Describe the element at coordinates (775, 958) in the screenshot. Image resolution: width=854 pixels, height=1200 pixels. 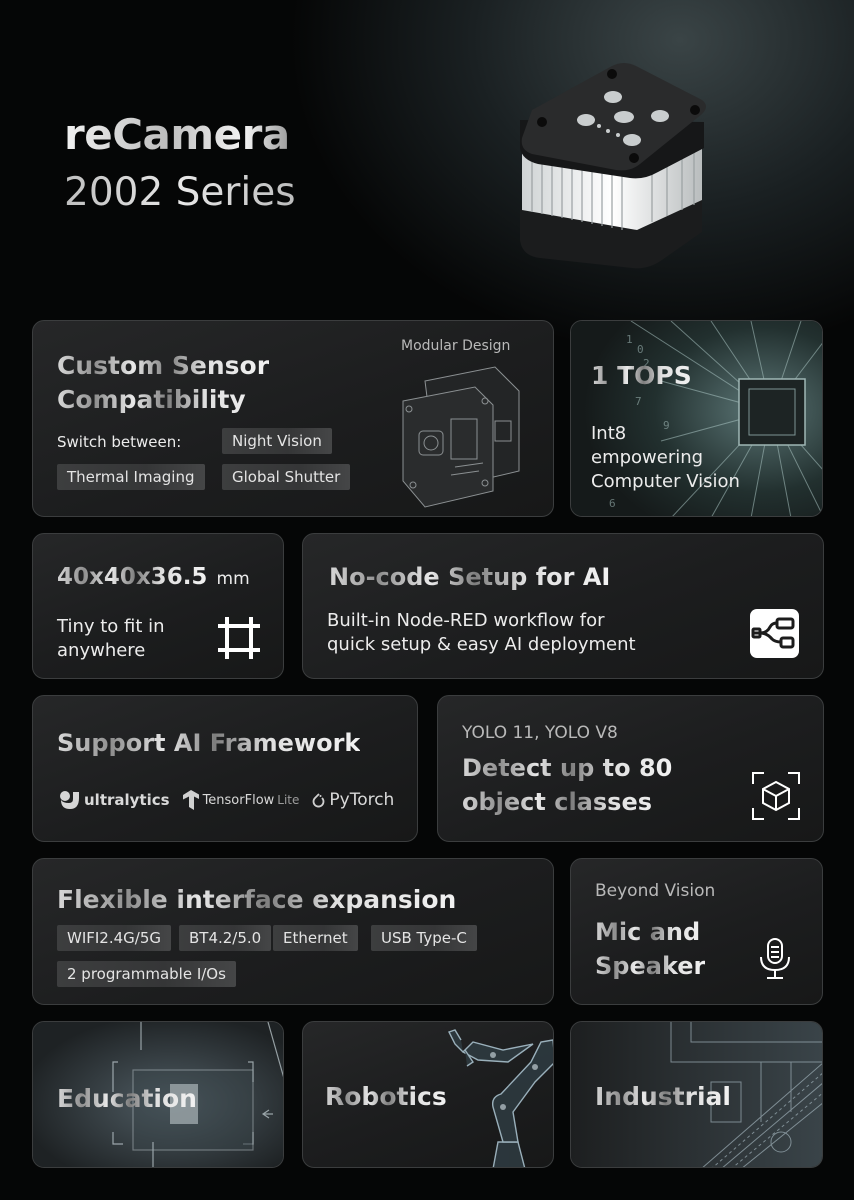
I see `microphone-icon` at that location.